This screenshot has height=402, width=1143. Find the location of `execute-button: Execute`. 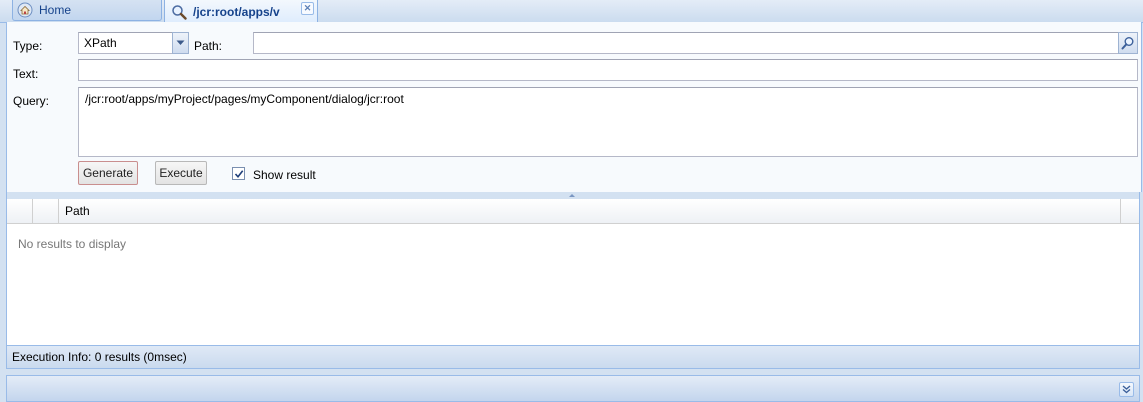

execute-button: Execute is located at coordinates (181, 173).